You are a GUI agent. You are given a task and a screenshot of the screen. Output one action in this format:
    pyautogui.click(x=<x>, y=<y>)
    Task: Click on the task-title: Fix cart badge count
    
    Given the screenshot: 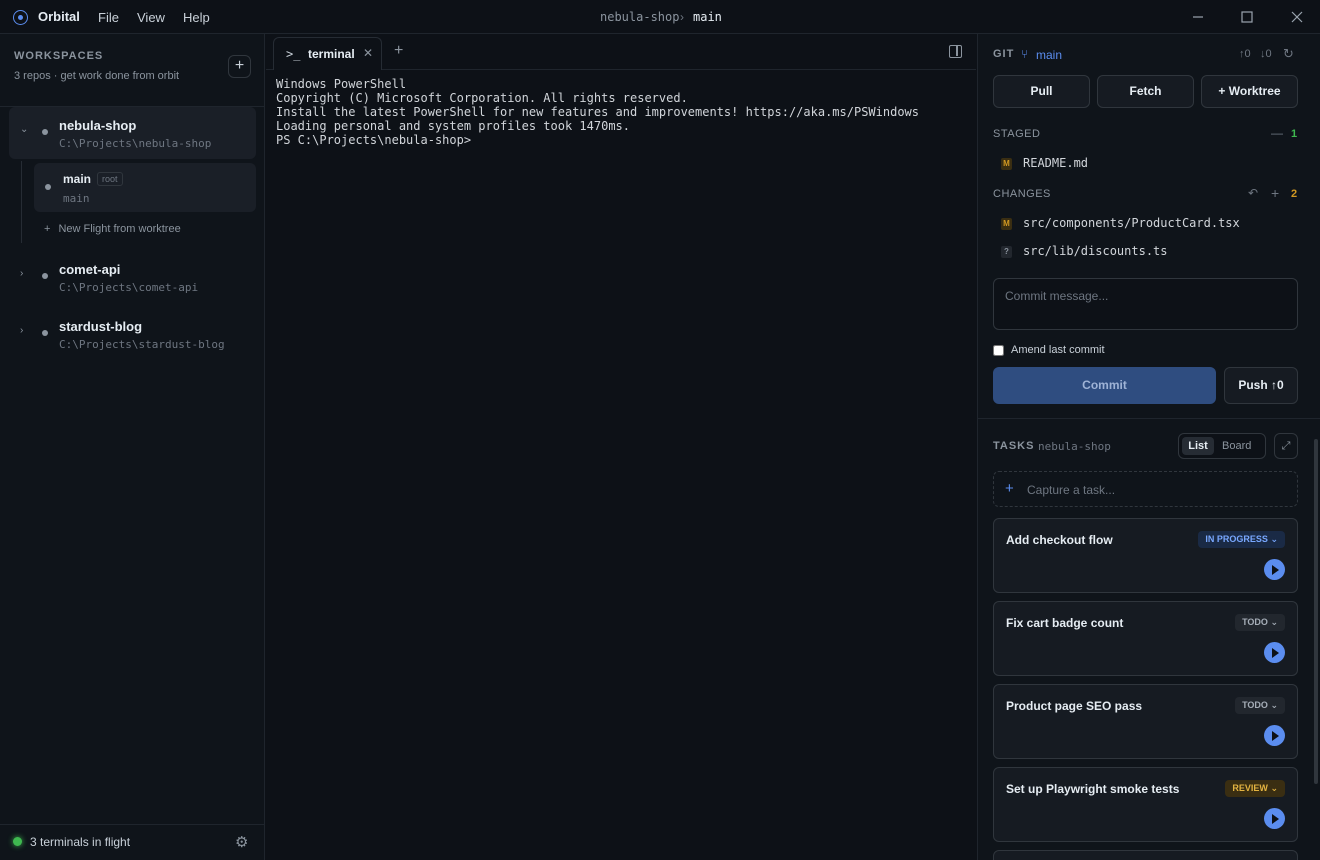 What is the action you would take?
    pyautogui.click(x=1065, y=623)
    